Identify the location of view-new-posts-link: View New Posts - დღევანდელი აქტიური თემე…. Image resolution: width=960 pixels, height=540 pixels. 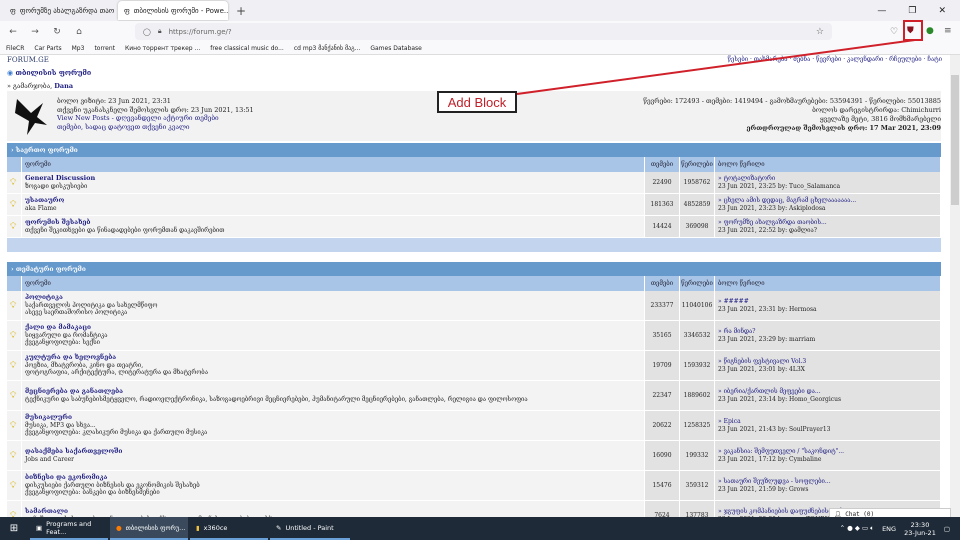
(155, 118).